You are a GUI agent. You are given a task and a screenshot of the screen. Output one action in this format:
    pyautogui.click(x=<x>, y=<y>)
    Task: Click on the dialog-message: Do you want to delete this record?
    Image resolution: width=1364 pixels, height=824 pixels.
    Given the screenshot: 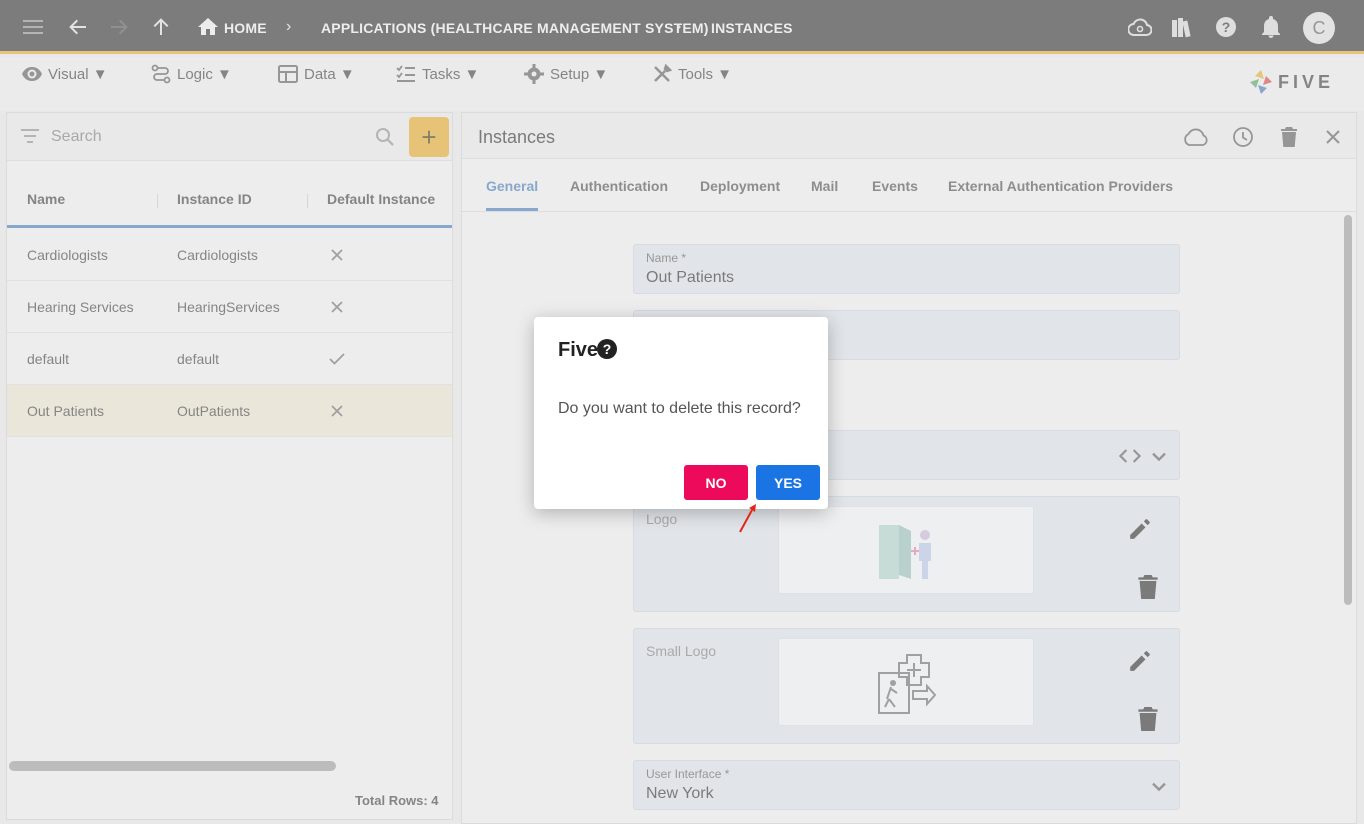 What is the action you would take?
    pyautogui.click(x=679, y=408)
    